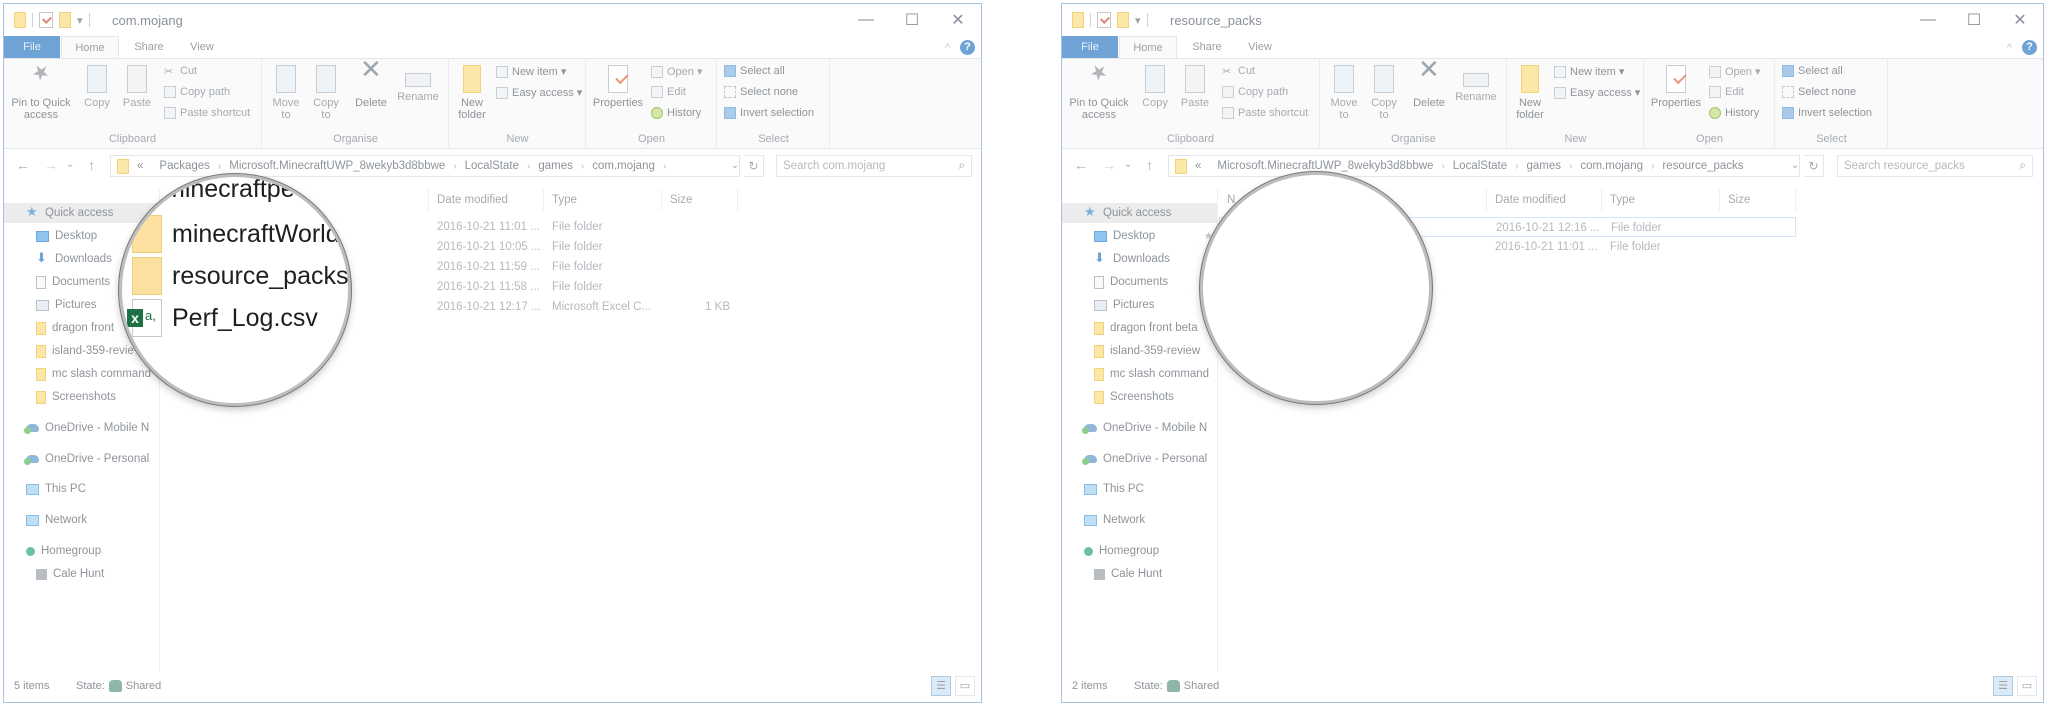  I want to click on sidebar-item: mc slash command, so click(1139, 374).